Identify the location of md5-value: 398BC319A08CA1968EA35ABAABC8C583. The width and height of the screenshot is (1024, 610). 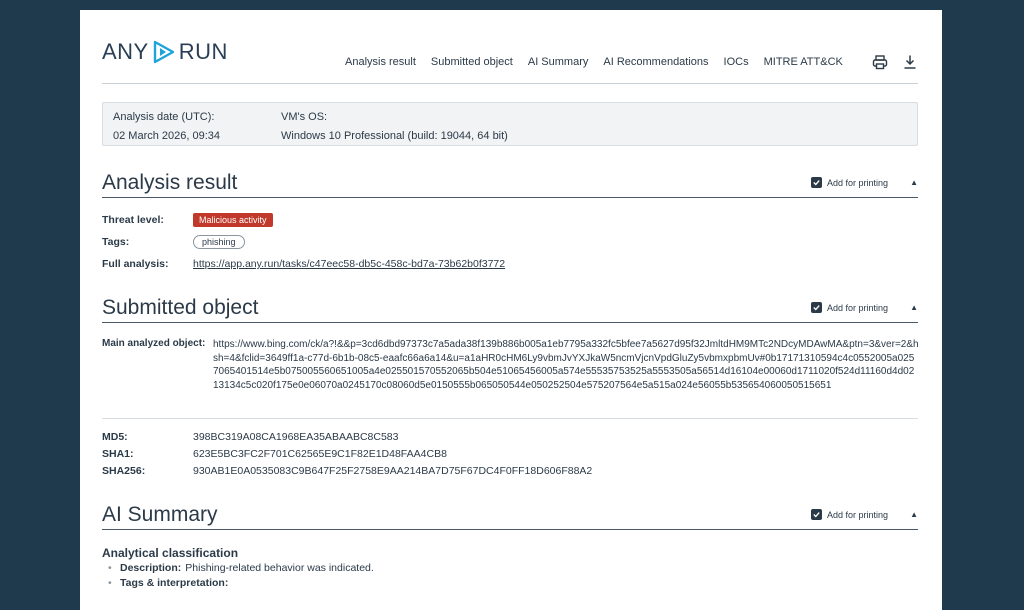
(296, 437).